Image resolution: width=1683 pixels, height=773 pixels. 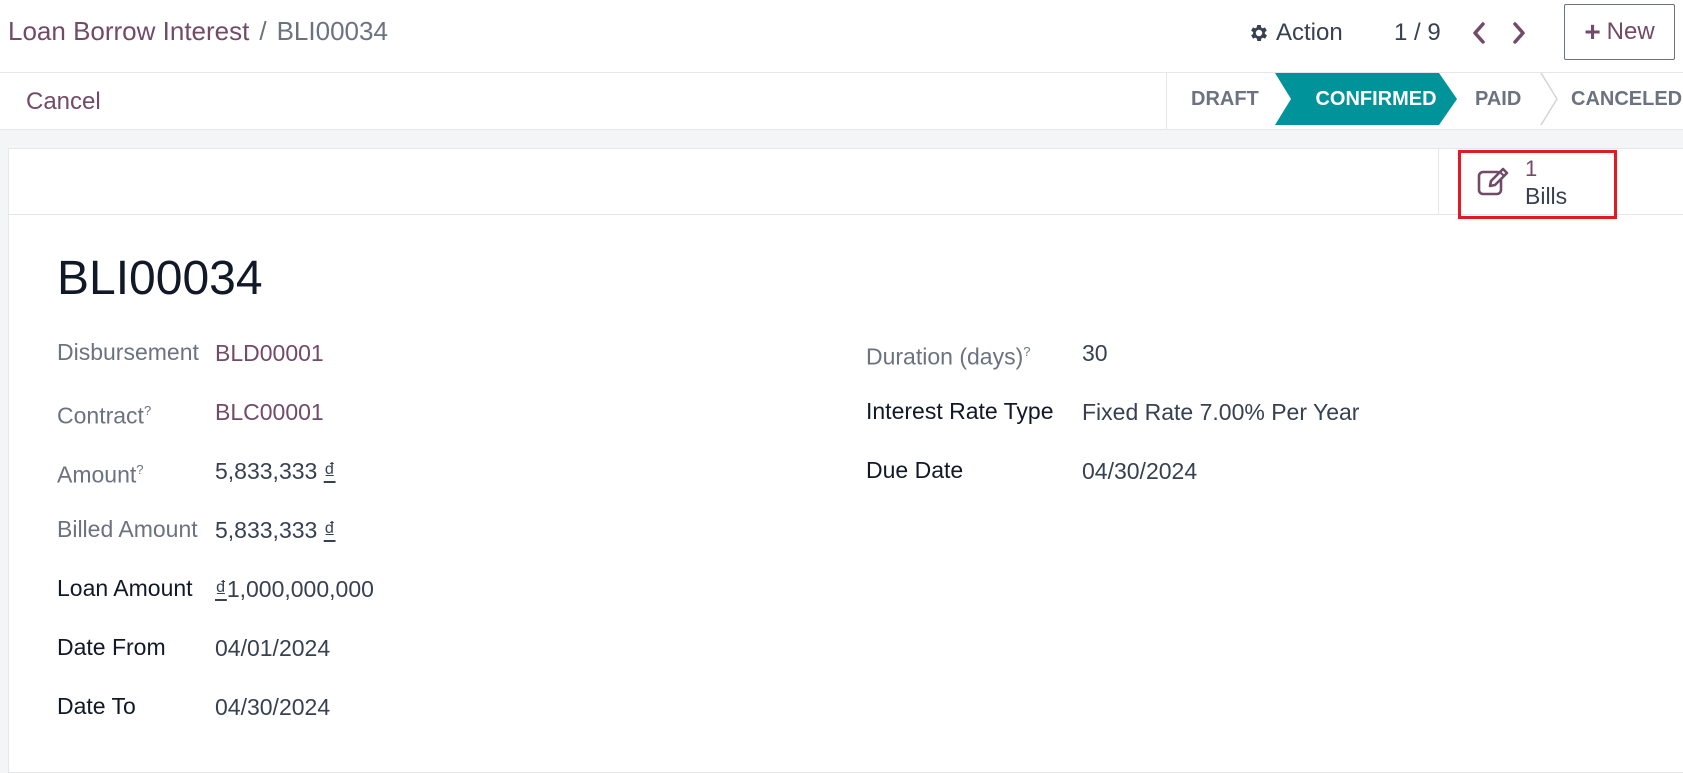 I want to click on smart-button-box: 1 Bills, so click(x=846, y=184).